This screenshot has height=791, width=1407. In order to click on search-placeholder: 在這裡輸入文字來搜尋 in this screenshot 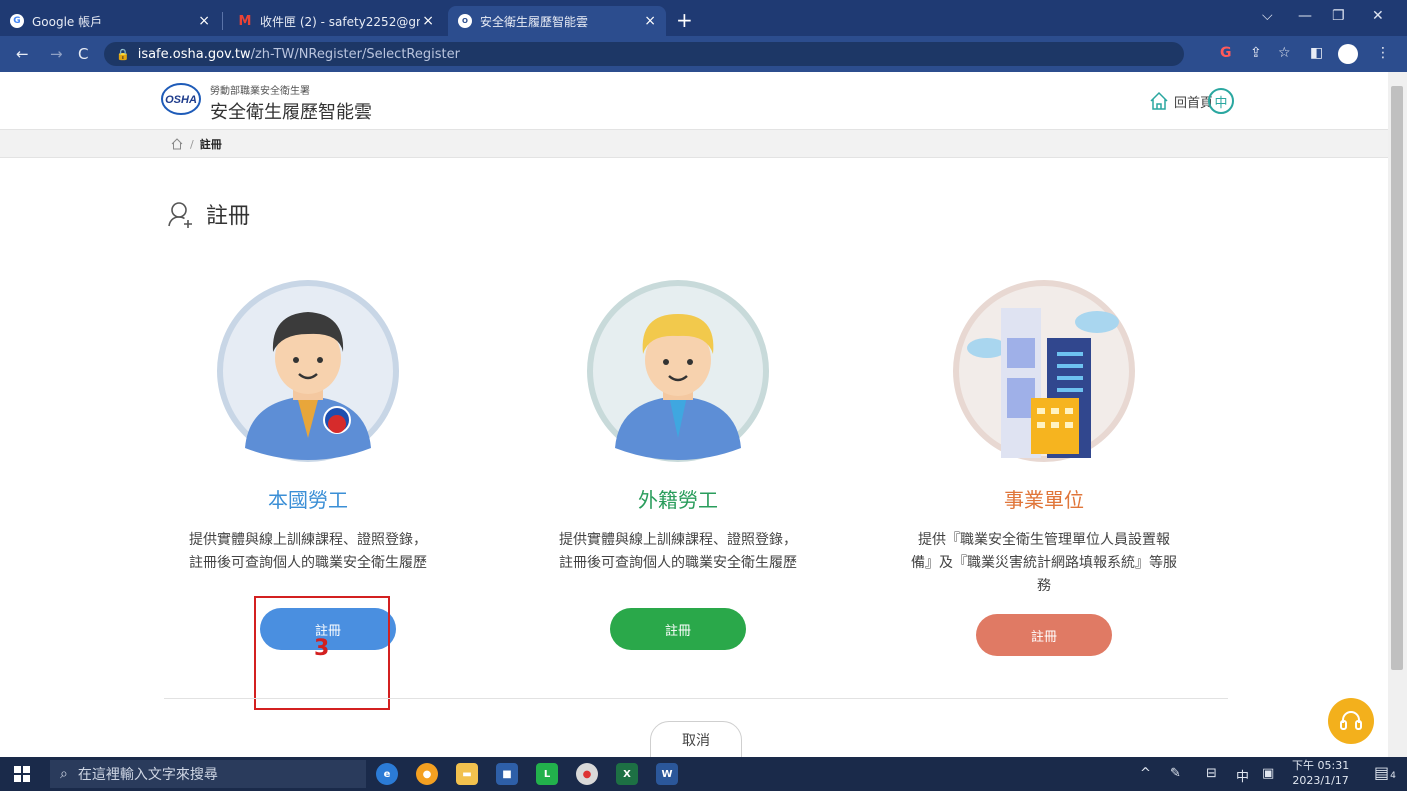, I will do `click(147, 775)`.